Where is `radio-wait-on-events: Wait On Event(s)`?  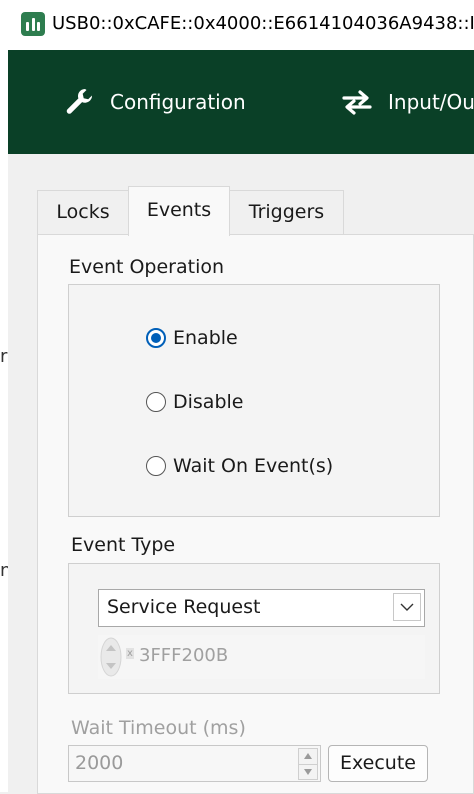 radio-wait-on-events: Wait On Event(s) is located at coordinates (239, 466).